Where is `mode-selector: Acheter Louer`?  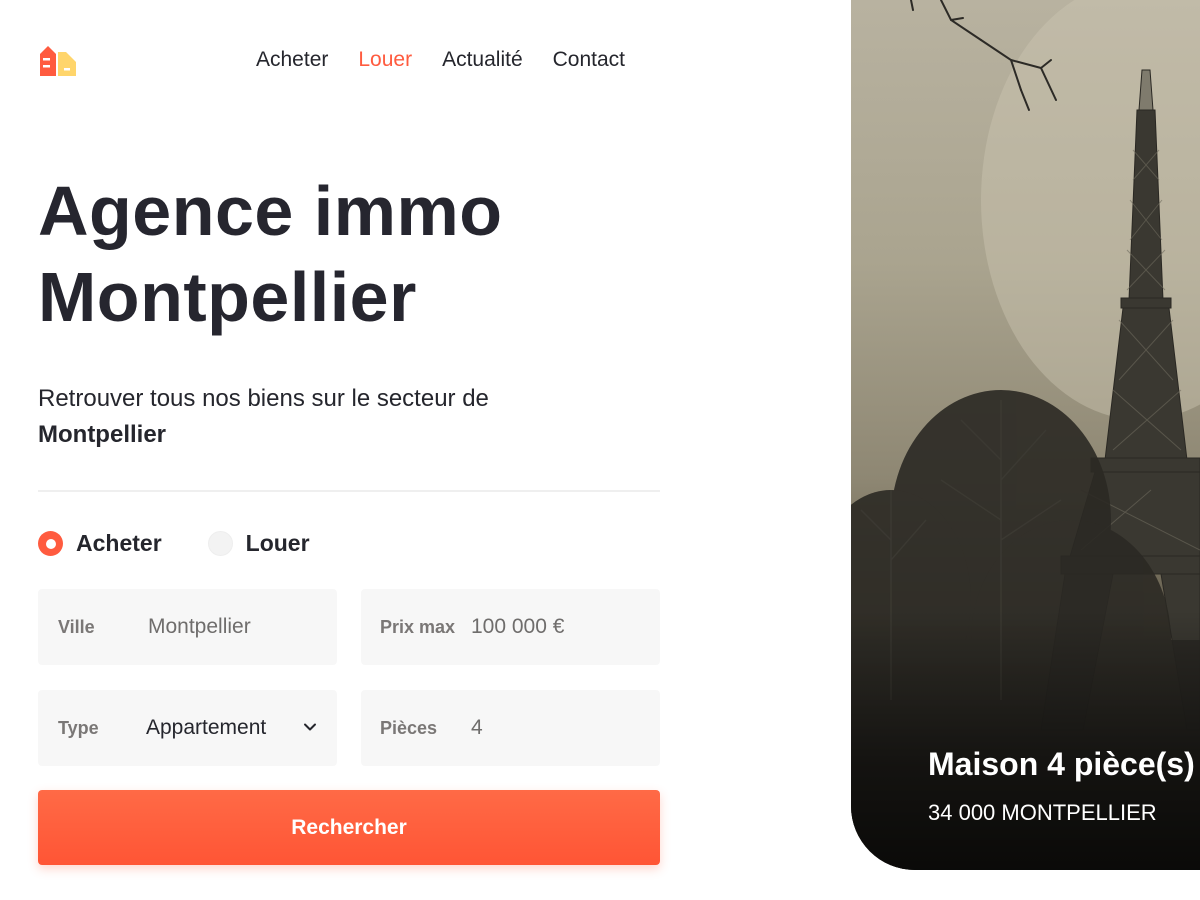
mode-selector: Acheter Louer is located at coordinates (174, 543).